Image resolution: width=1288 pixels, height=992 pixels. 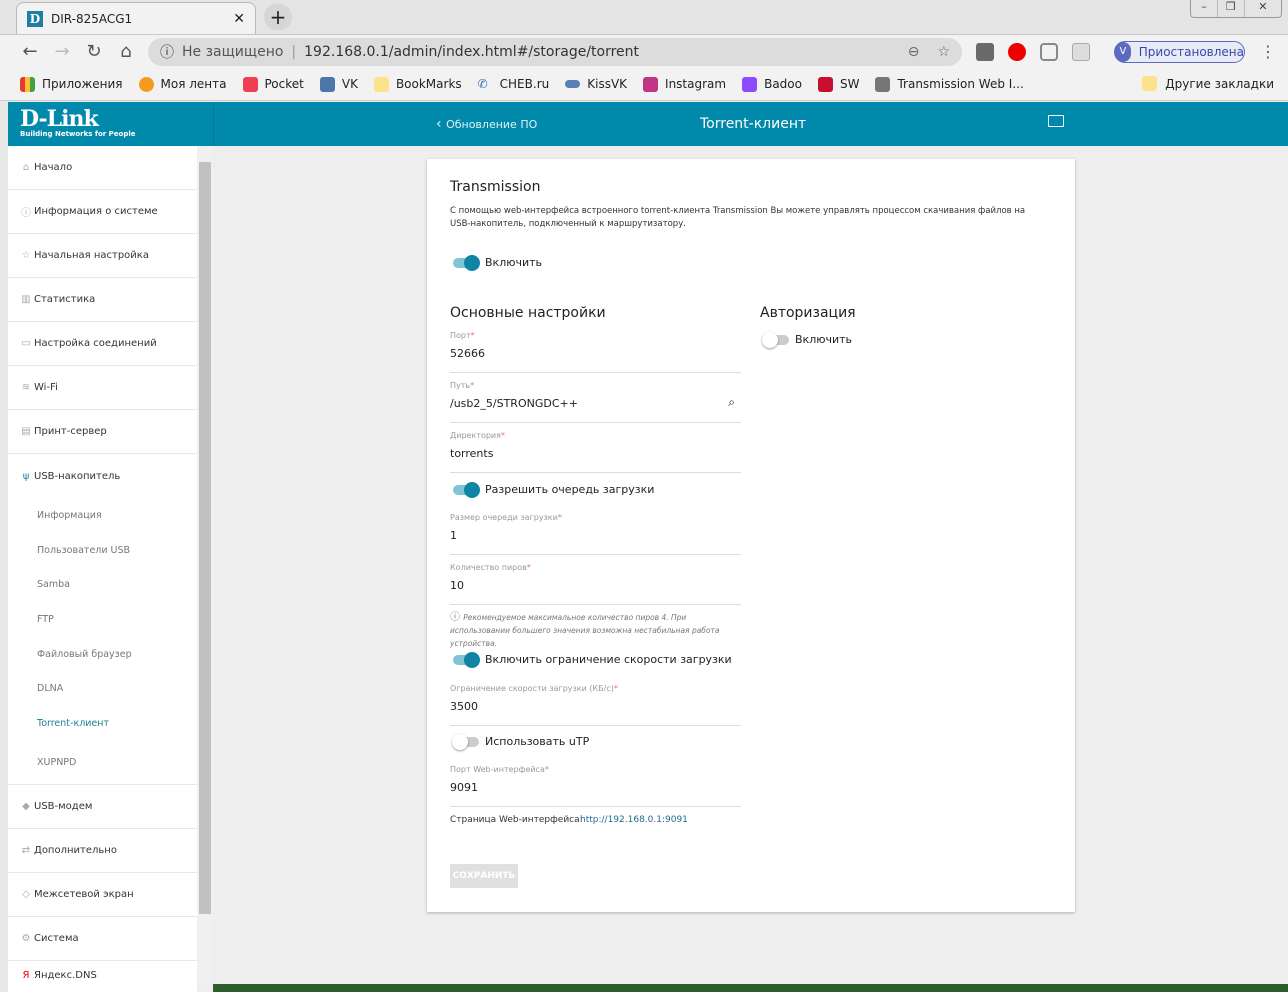 I want to click on other-bookmarks: Другие закладки, so click(x=1208, y=83).